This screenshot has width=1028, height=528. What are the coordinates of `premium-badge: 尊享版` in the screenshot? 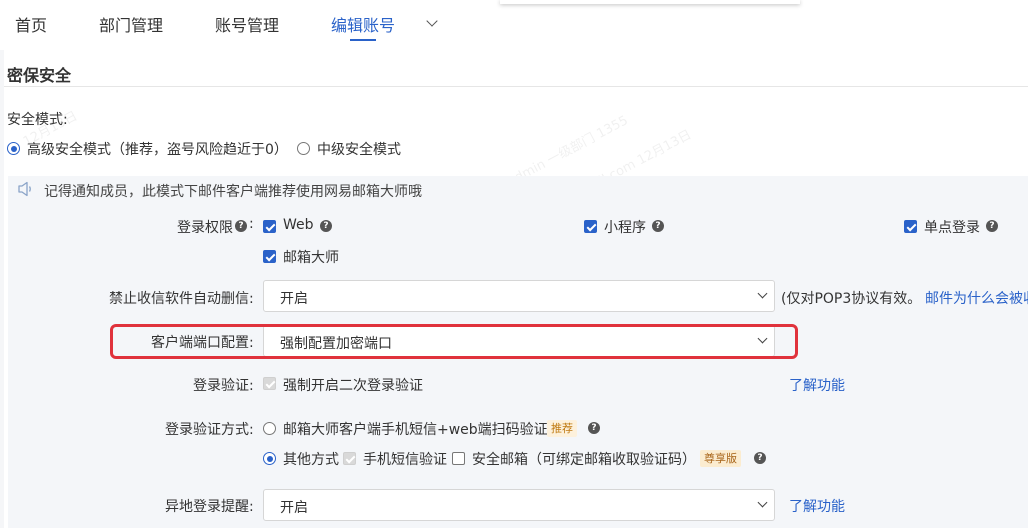 It's located at (720, 458).